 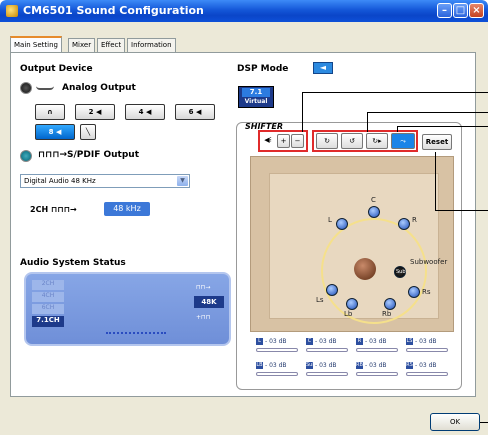 What do you see at coordinates (373, 200) in the screenshot?
I see `speaker-center-label: C` at bounding box center [373, 200].